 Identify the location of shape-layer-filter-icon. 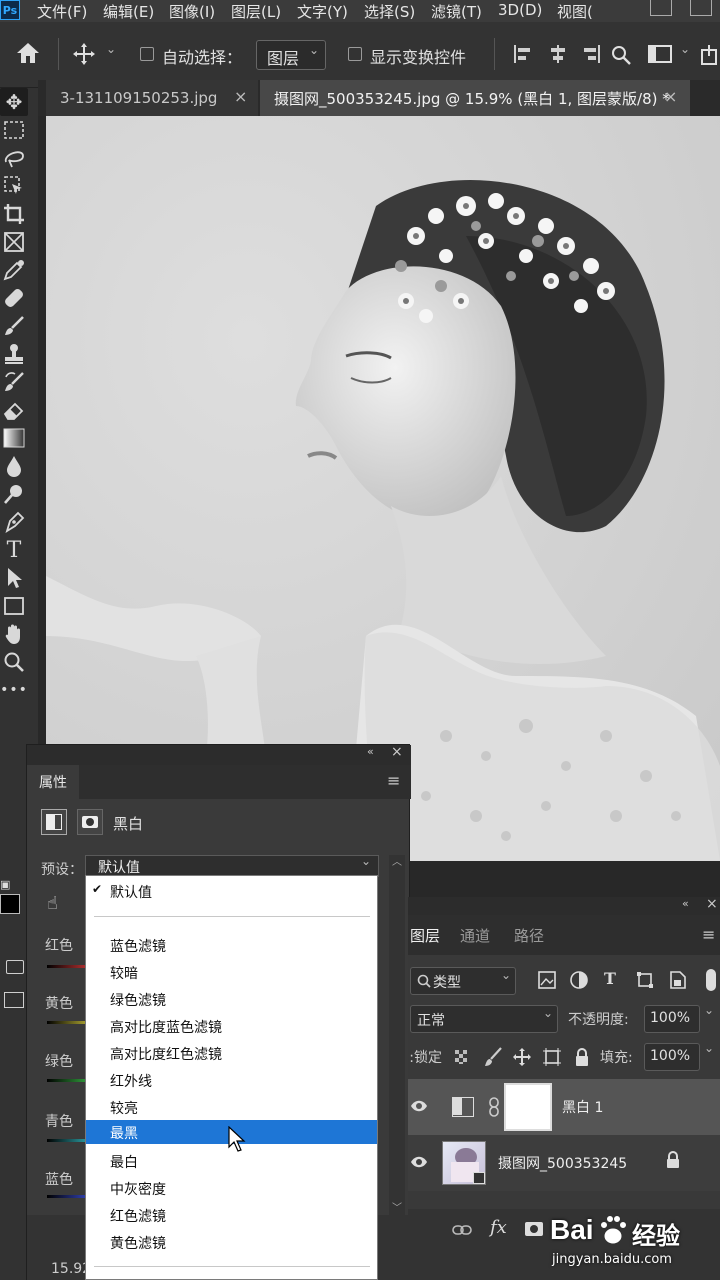
(645, 980).